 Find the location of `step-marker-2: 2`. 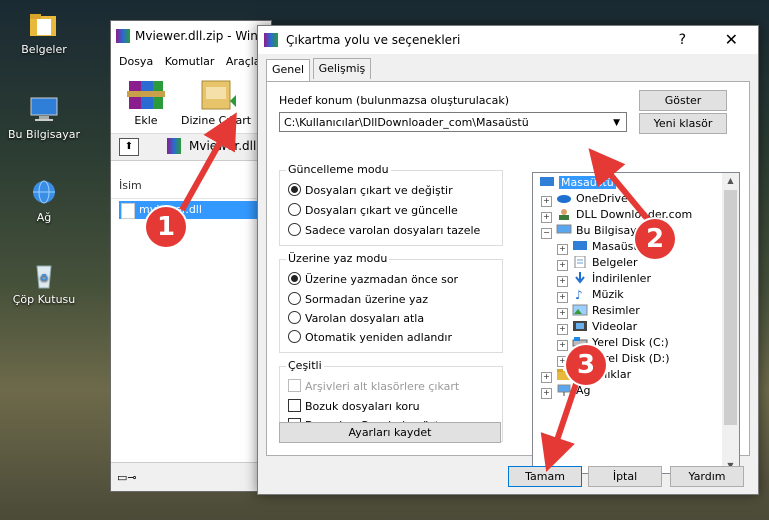

step-marker-2: 2 is located at coordinates (655, 239).